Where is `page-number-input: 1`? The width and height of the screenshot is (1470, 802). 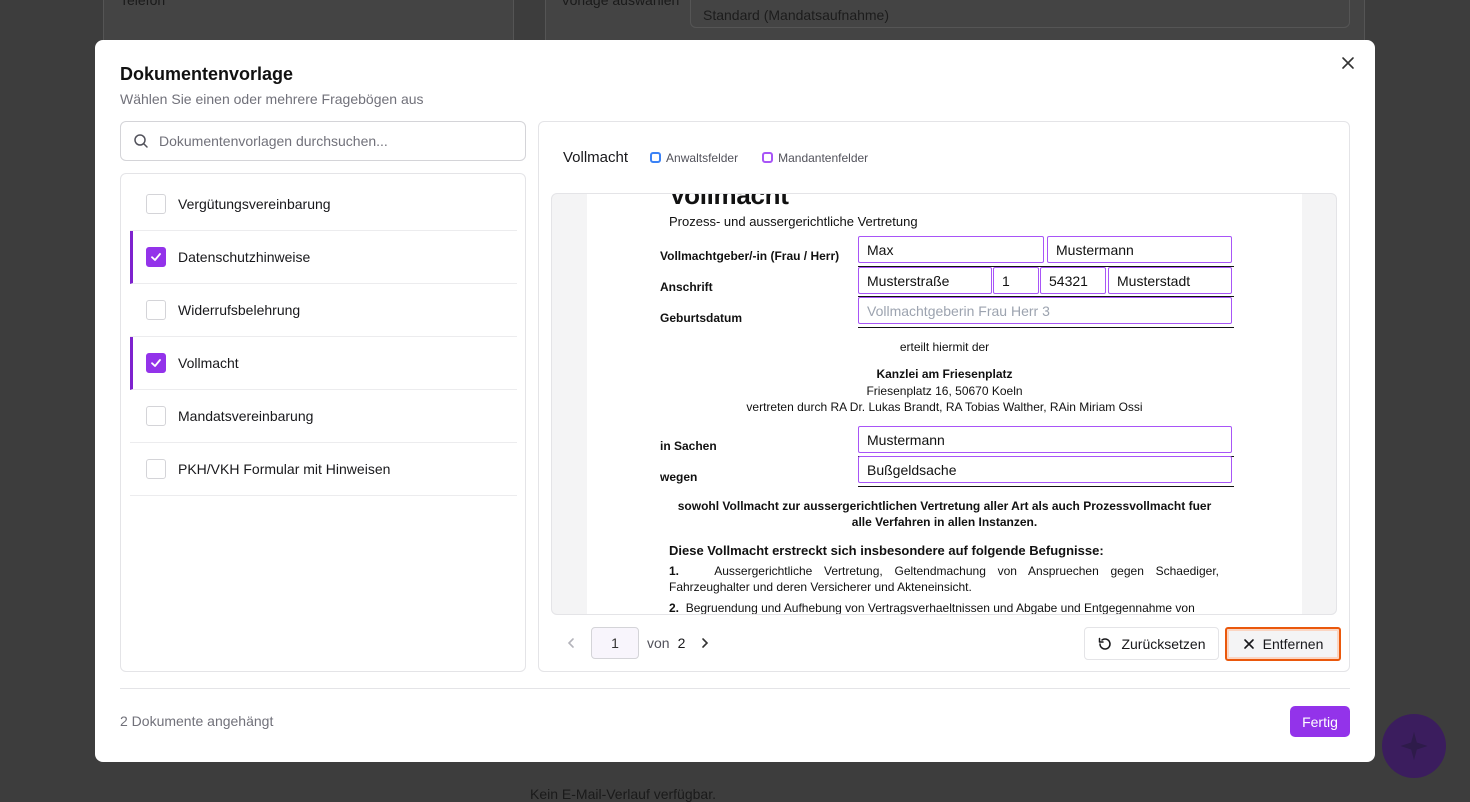
page-number-input: 1 is located at coordinates (615, 643).